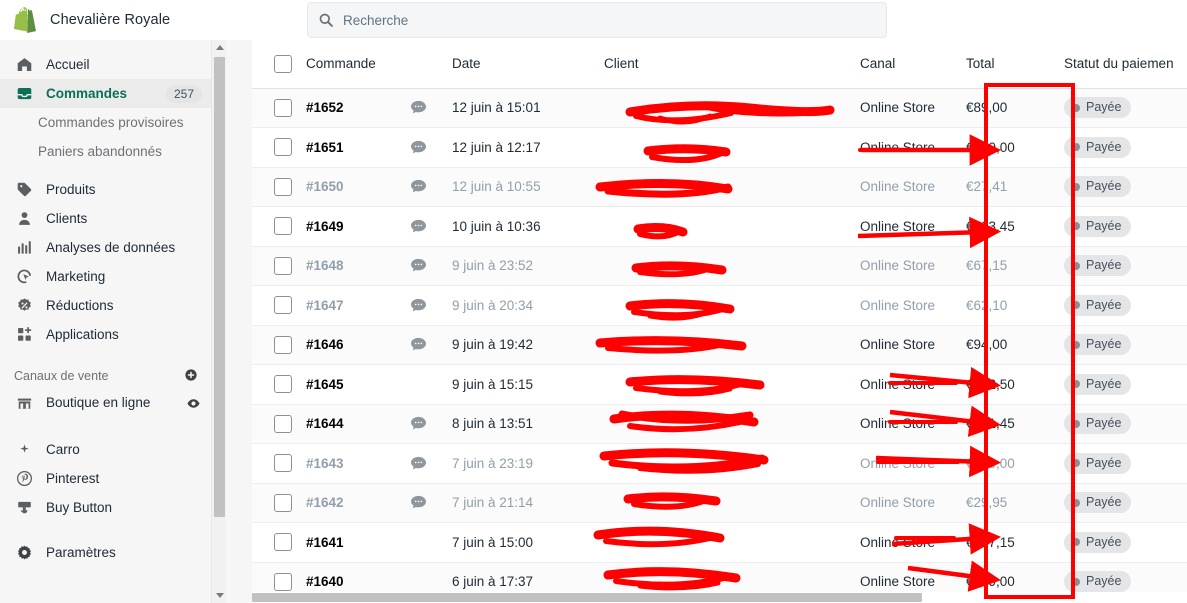 Image resolution: width=1187 pixels, height=603 pixels. What do you see at coordinates (63, 449) in the screenshot?
I see `sidebar-item-label: Carro` at bounding box center [63, 449].